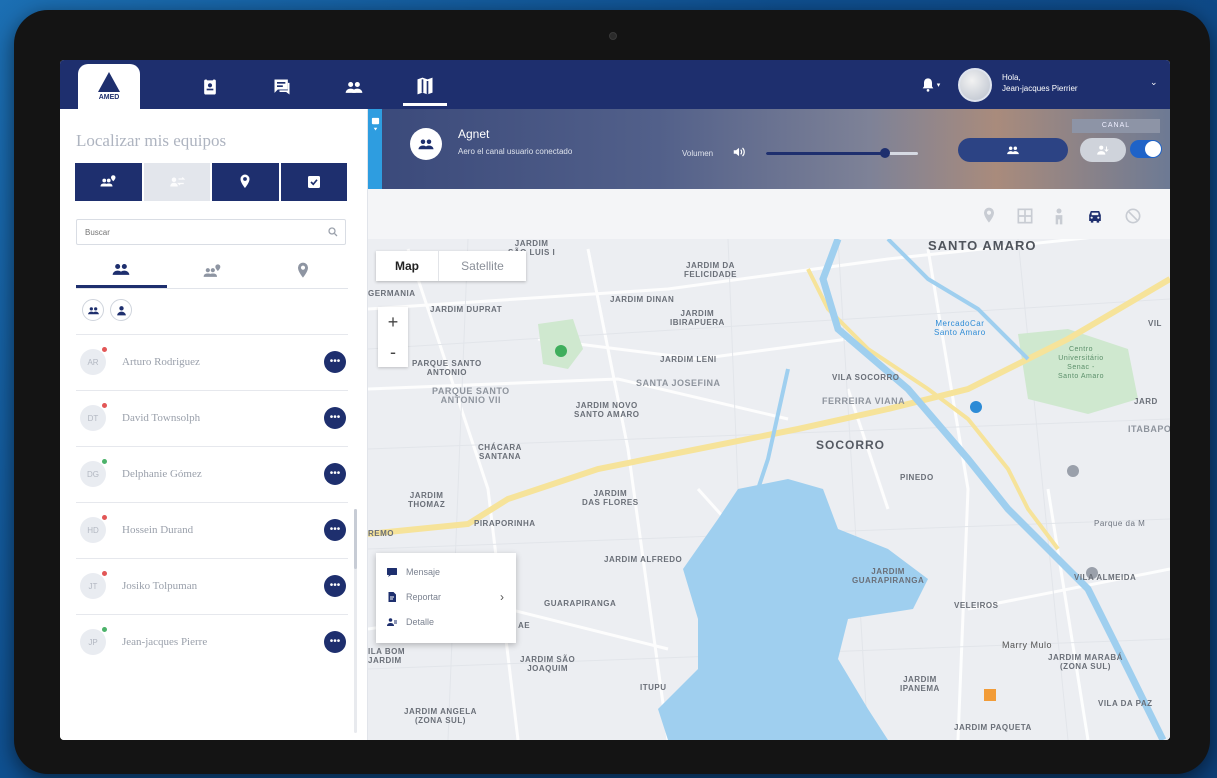 Image resolution: width=1217 pixels, height=778 pixels. I want to click on map-context-menu: Mensaje Reportar › Detalle, so click(446, 598).